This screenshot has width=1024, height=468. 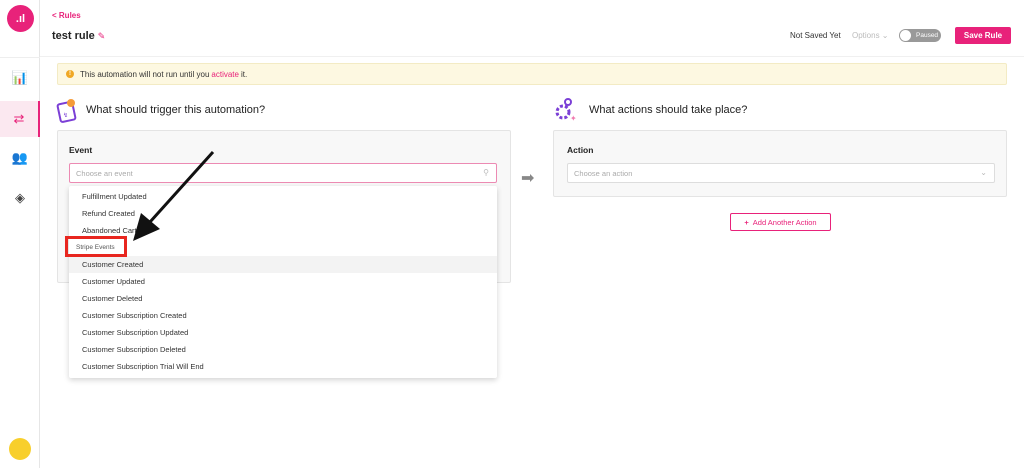 I want to click on annotation-arrow, so click(x=174, y=195).